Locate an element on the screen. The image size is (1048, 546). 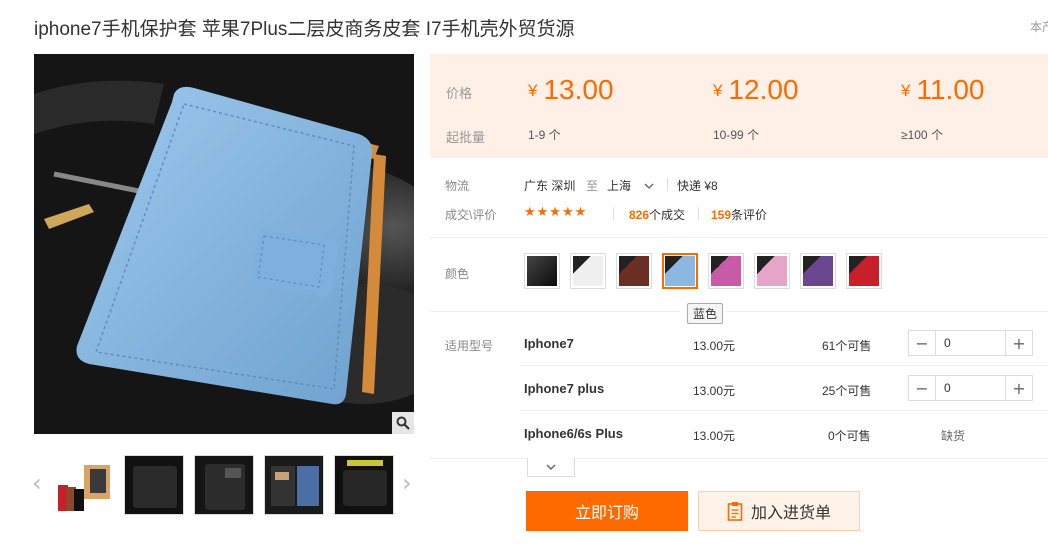
model-stock: 61个可售 is located at coordinates (847, 346).